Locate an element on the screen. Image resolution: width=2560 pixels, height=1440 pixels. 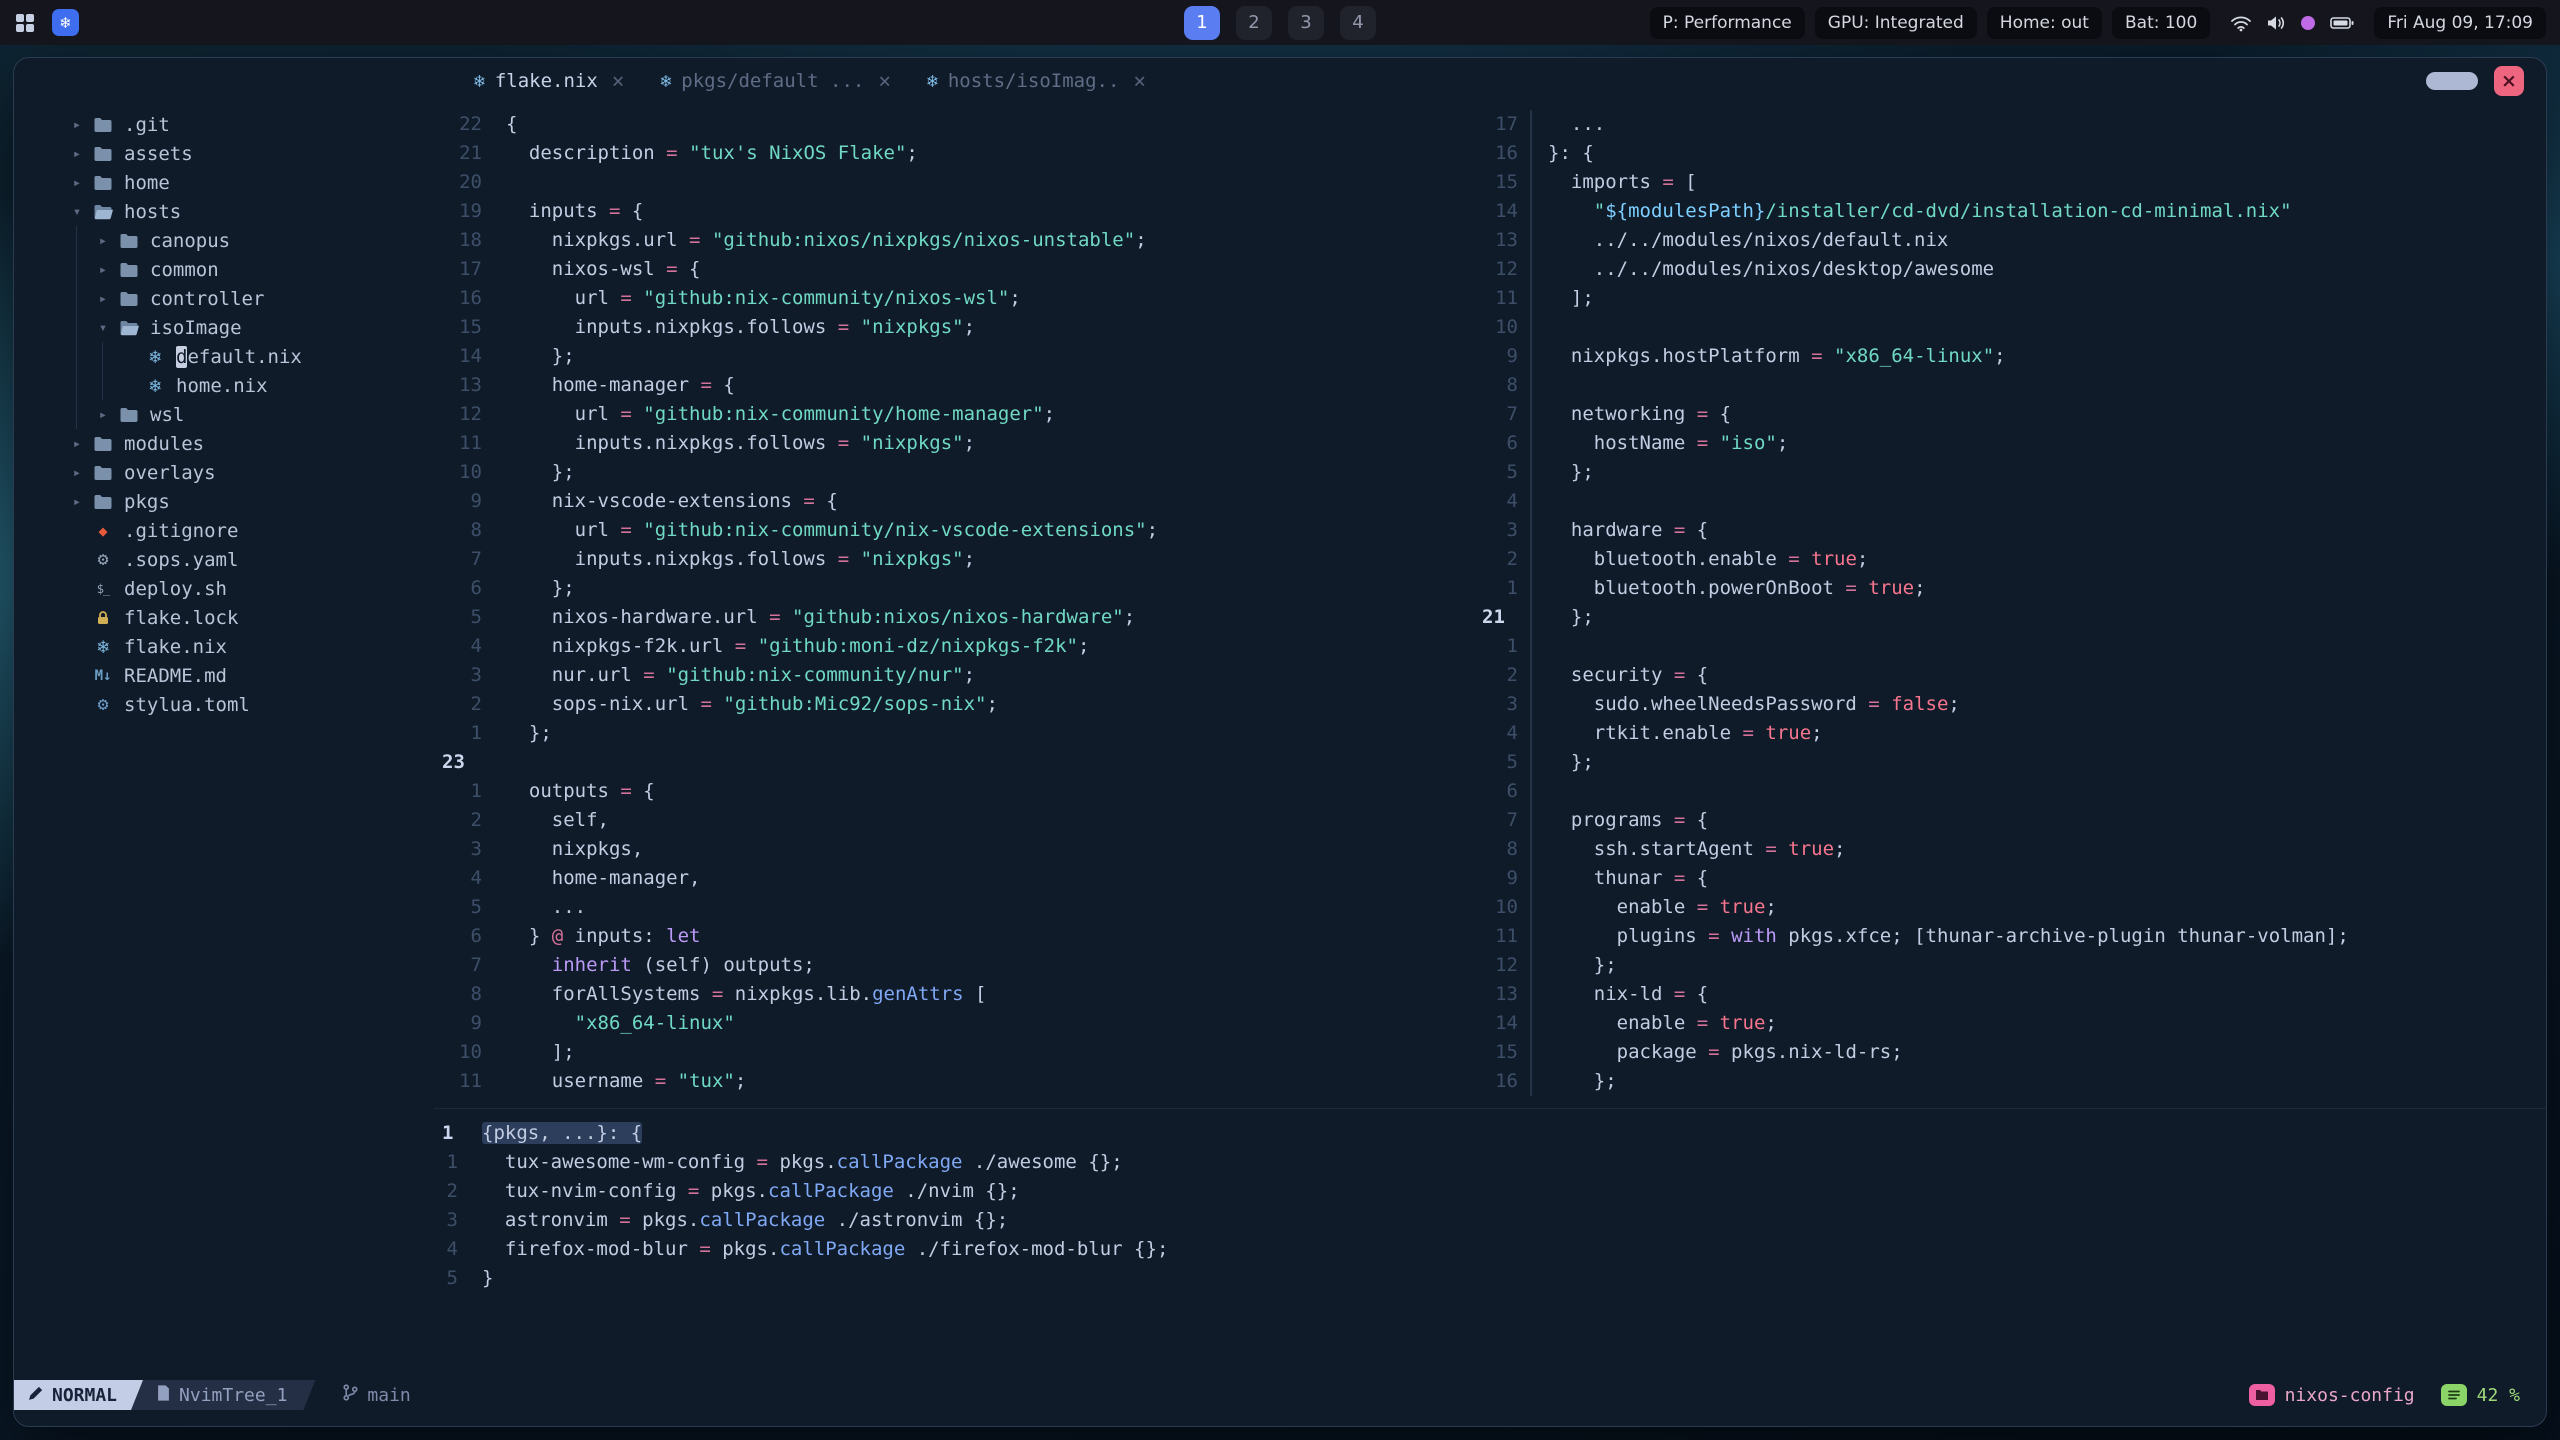
pencil-icon is located at coordinates (35, 1395).